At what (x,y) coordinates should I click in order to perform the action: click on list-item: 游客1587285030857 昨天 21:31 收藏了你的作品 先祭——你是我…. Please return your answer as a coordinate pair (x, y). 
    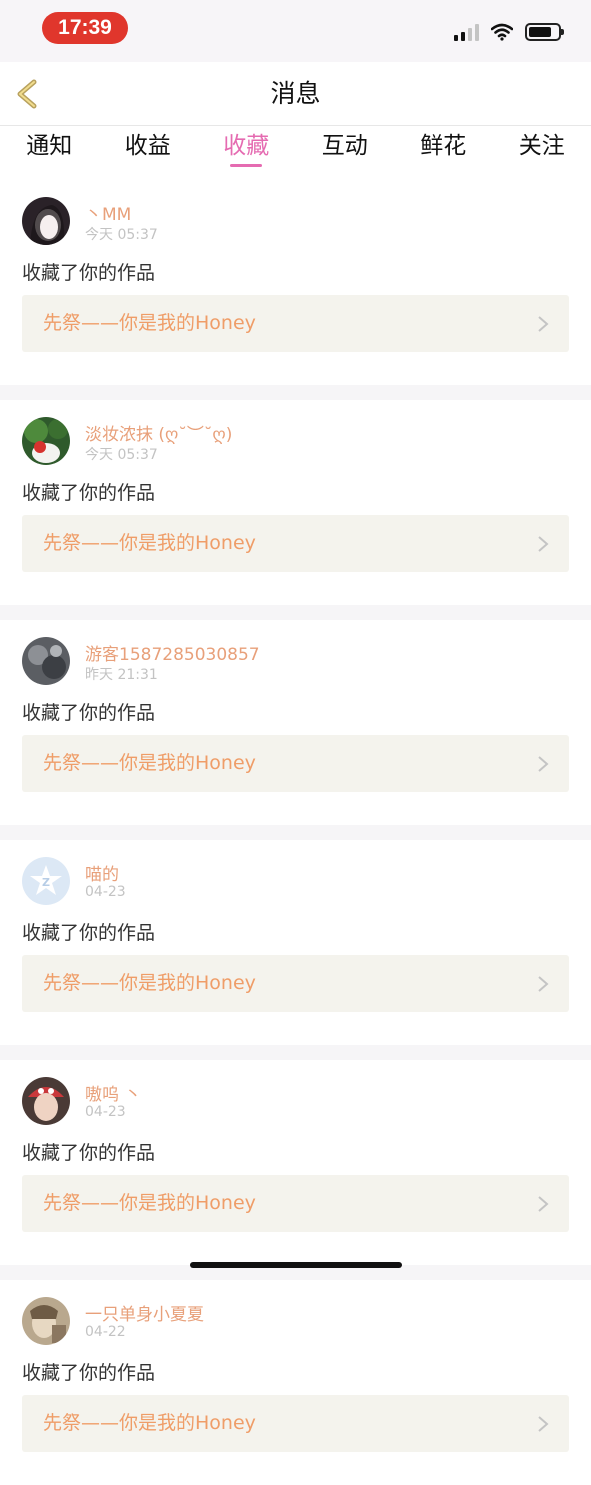
    Looking at the image, I should click on (295, 722).